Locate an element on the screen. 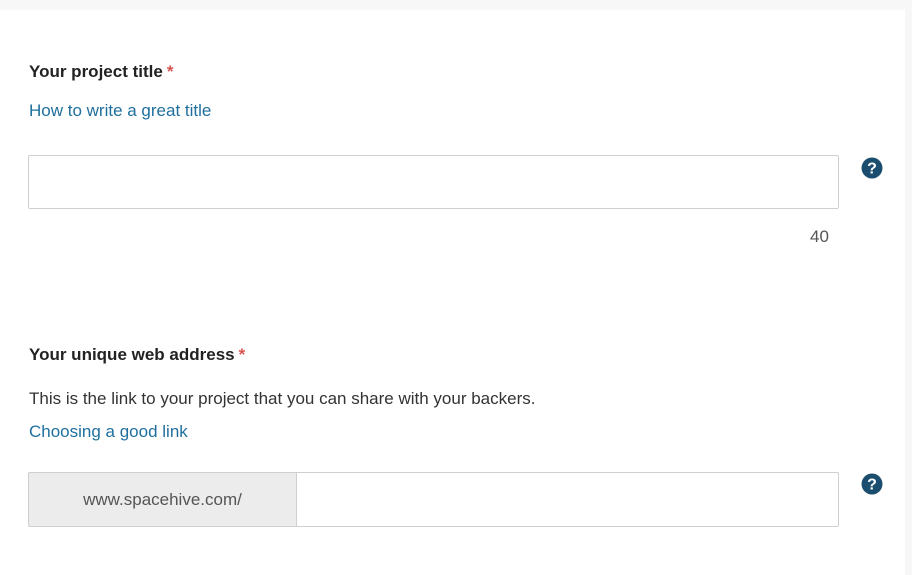 The image size is (912, 575). web-address-input is located at coordinates (567, 499).